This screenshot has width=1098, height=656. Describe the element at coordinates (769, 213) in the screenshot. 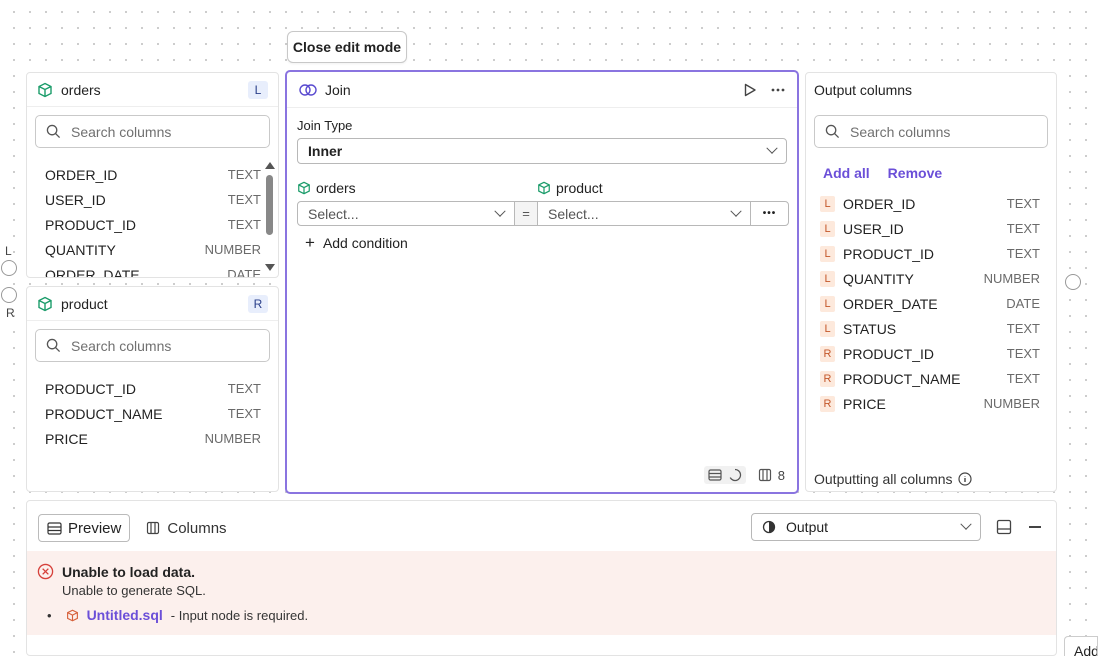

I see `condition-more-button: •••` at that location.